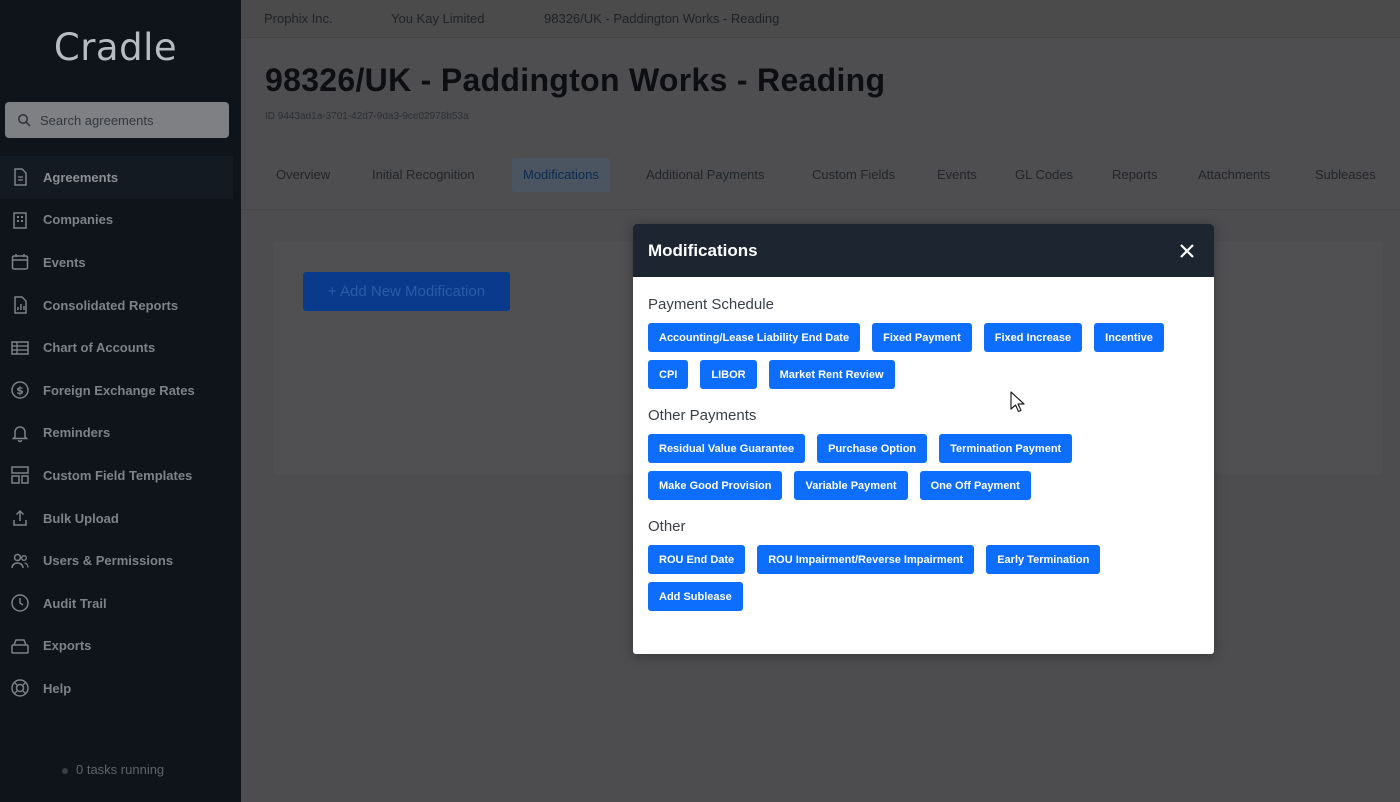 This screenshot has height=802, width=1400. What do you see at coordinates (81, 518) in the screenshot?
I see `sidebar-item-label: Bulk Upload` at bounding box center [81, 518].